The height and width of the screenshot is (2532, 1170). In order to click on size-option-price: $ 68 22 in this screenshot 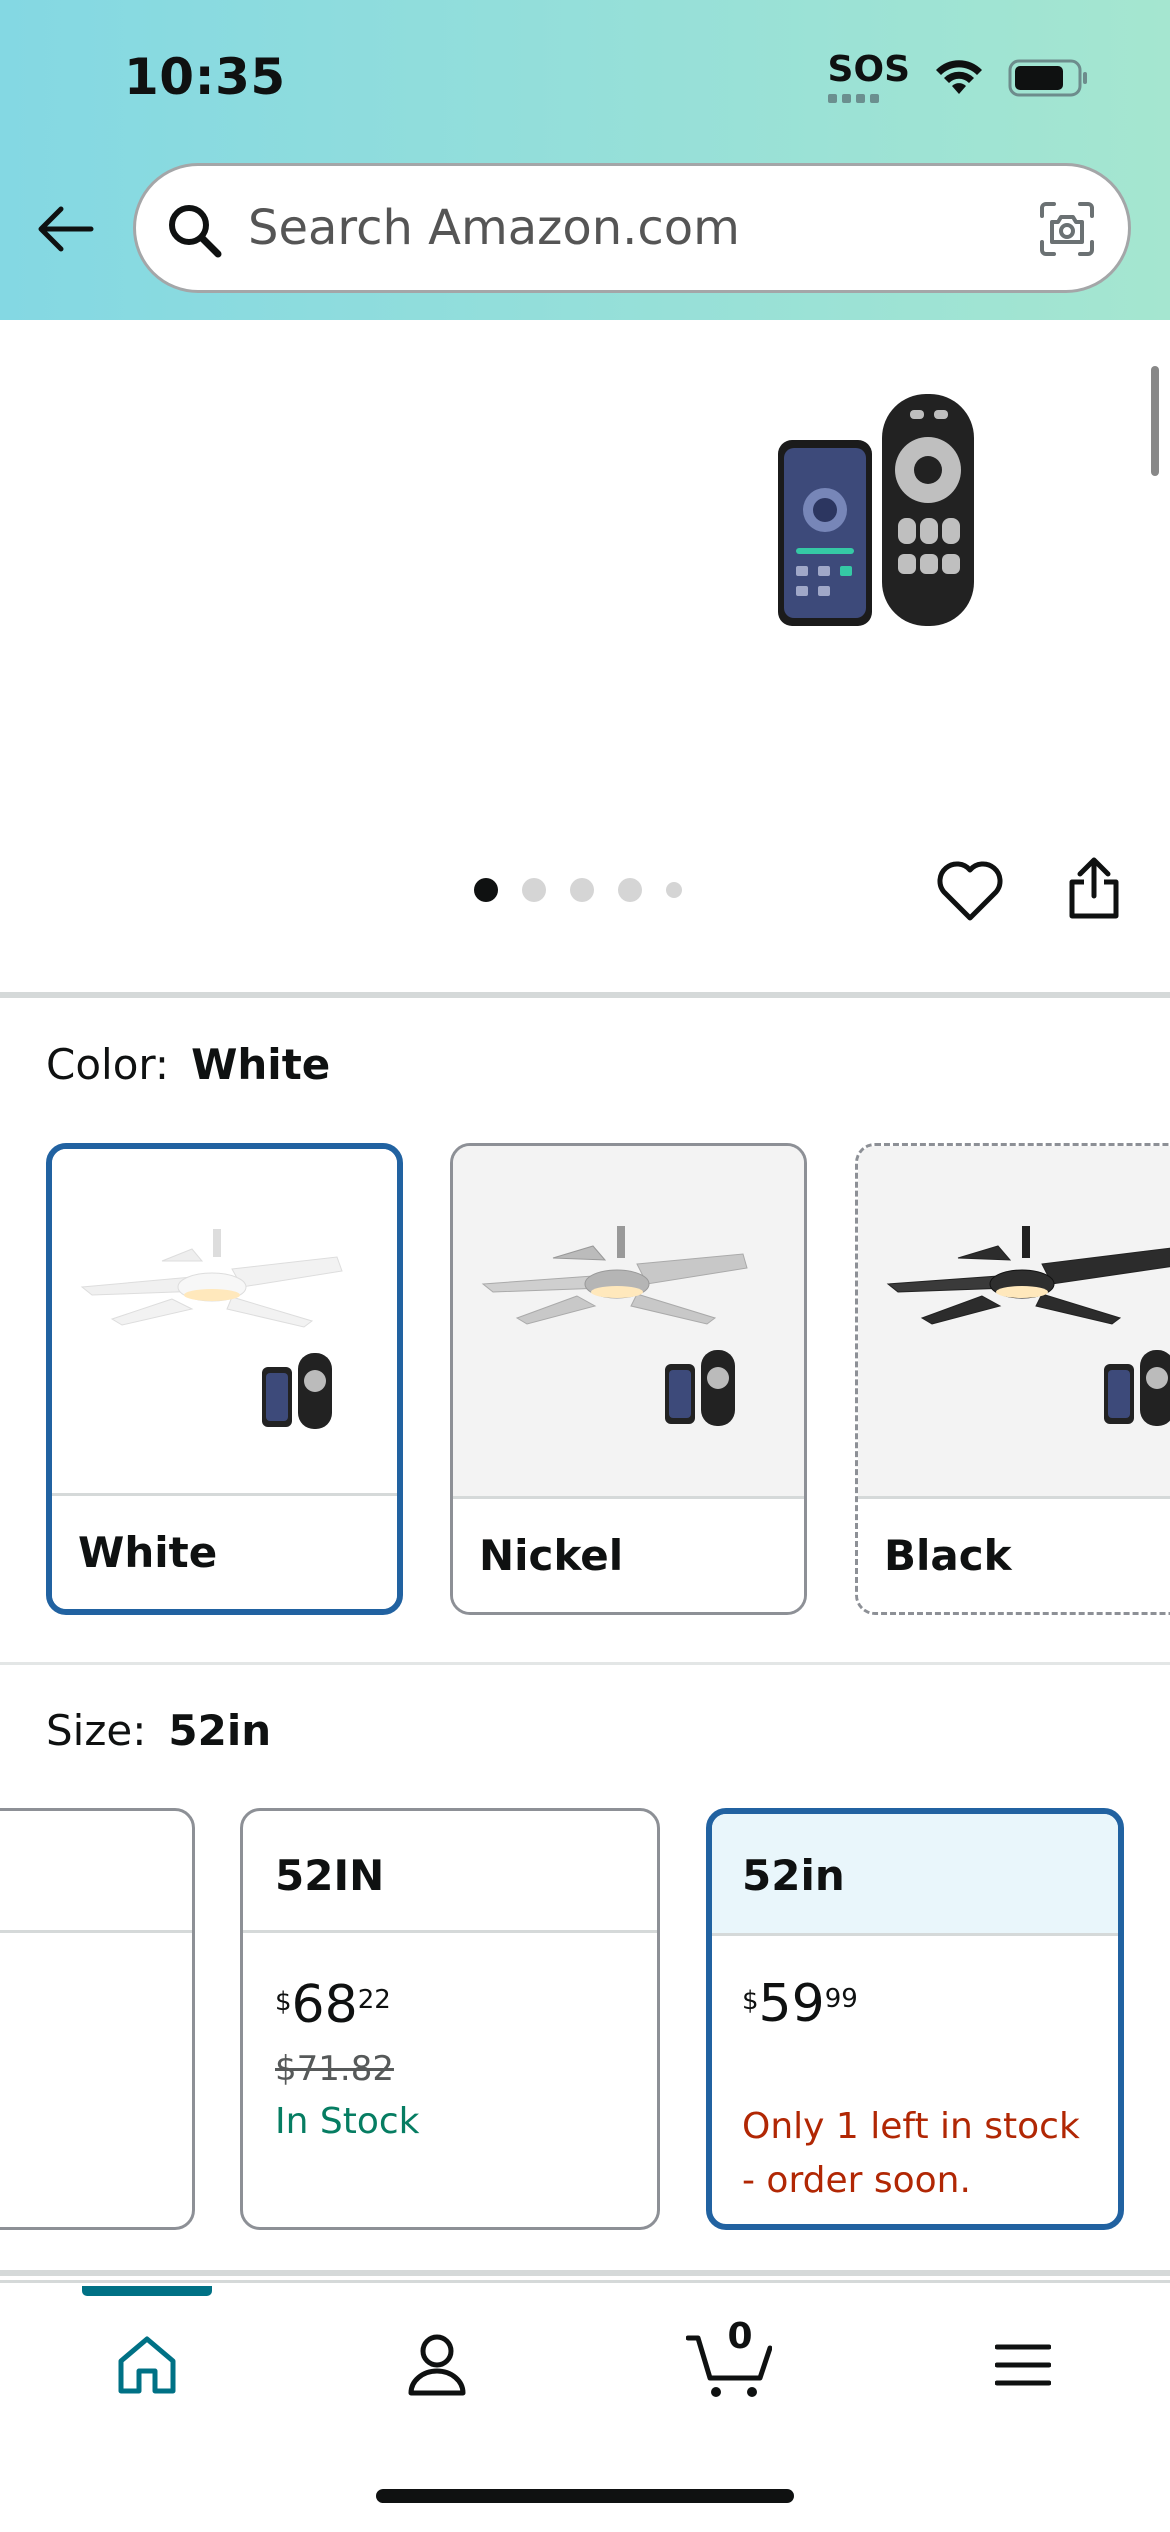, I will do `click(333, 2005)`.